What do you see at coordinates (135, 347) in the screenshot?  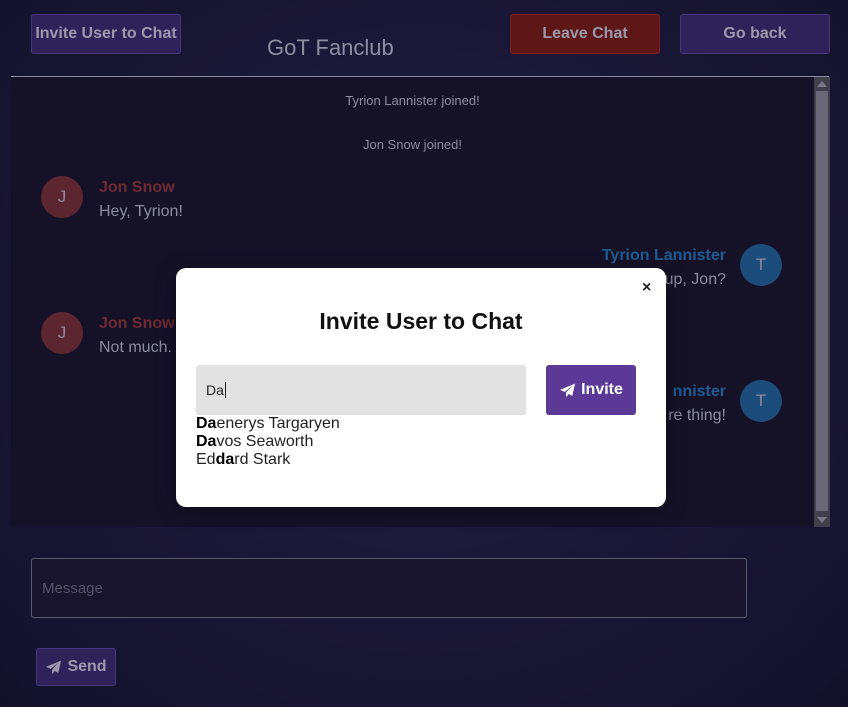 I see `message-text: Not much.` at bounding box center [135, 347].